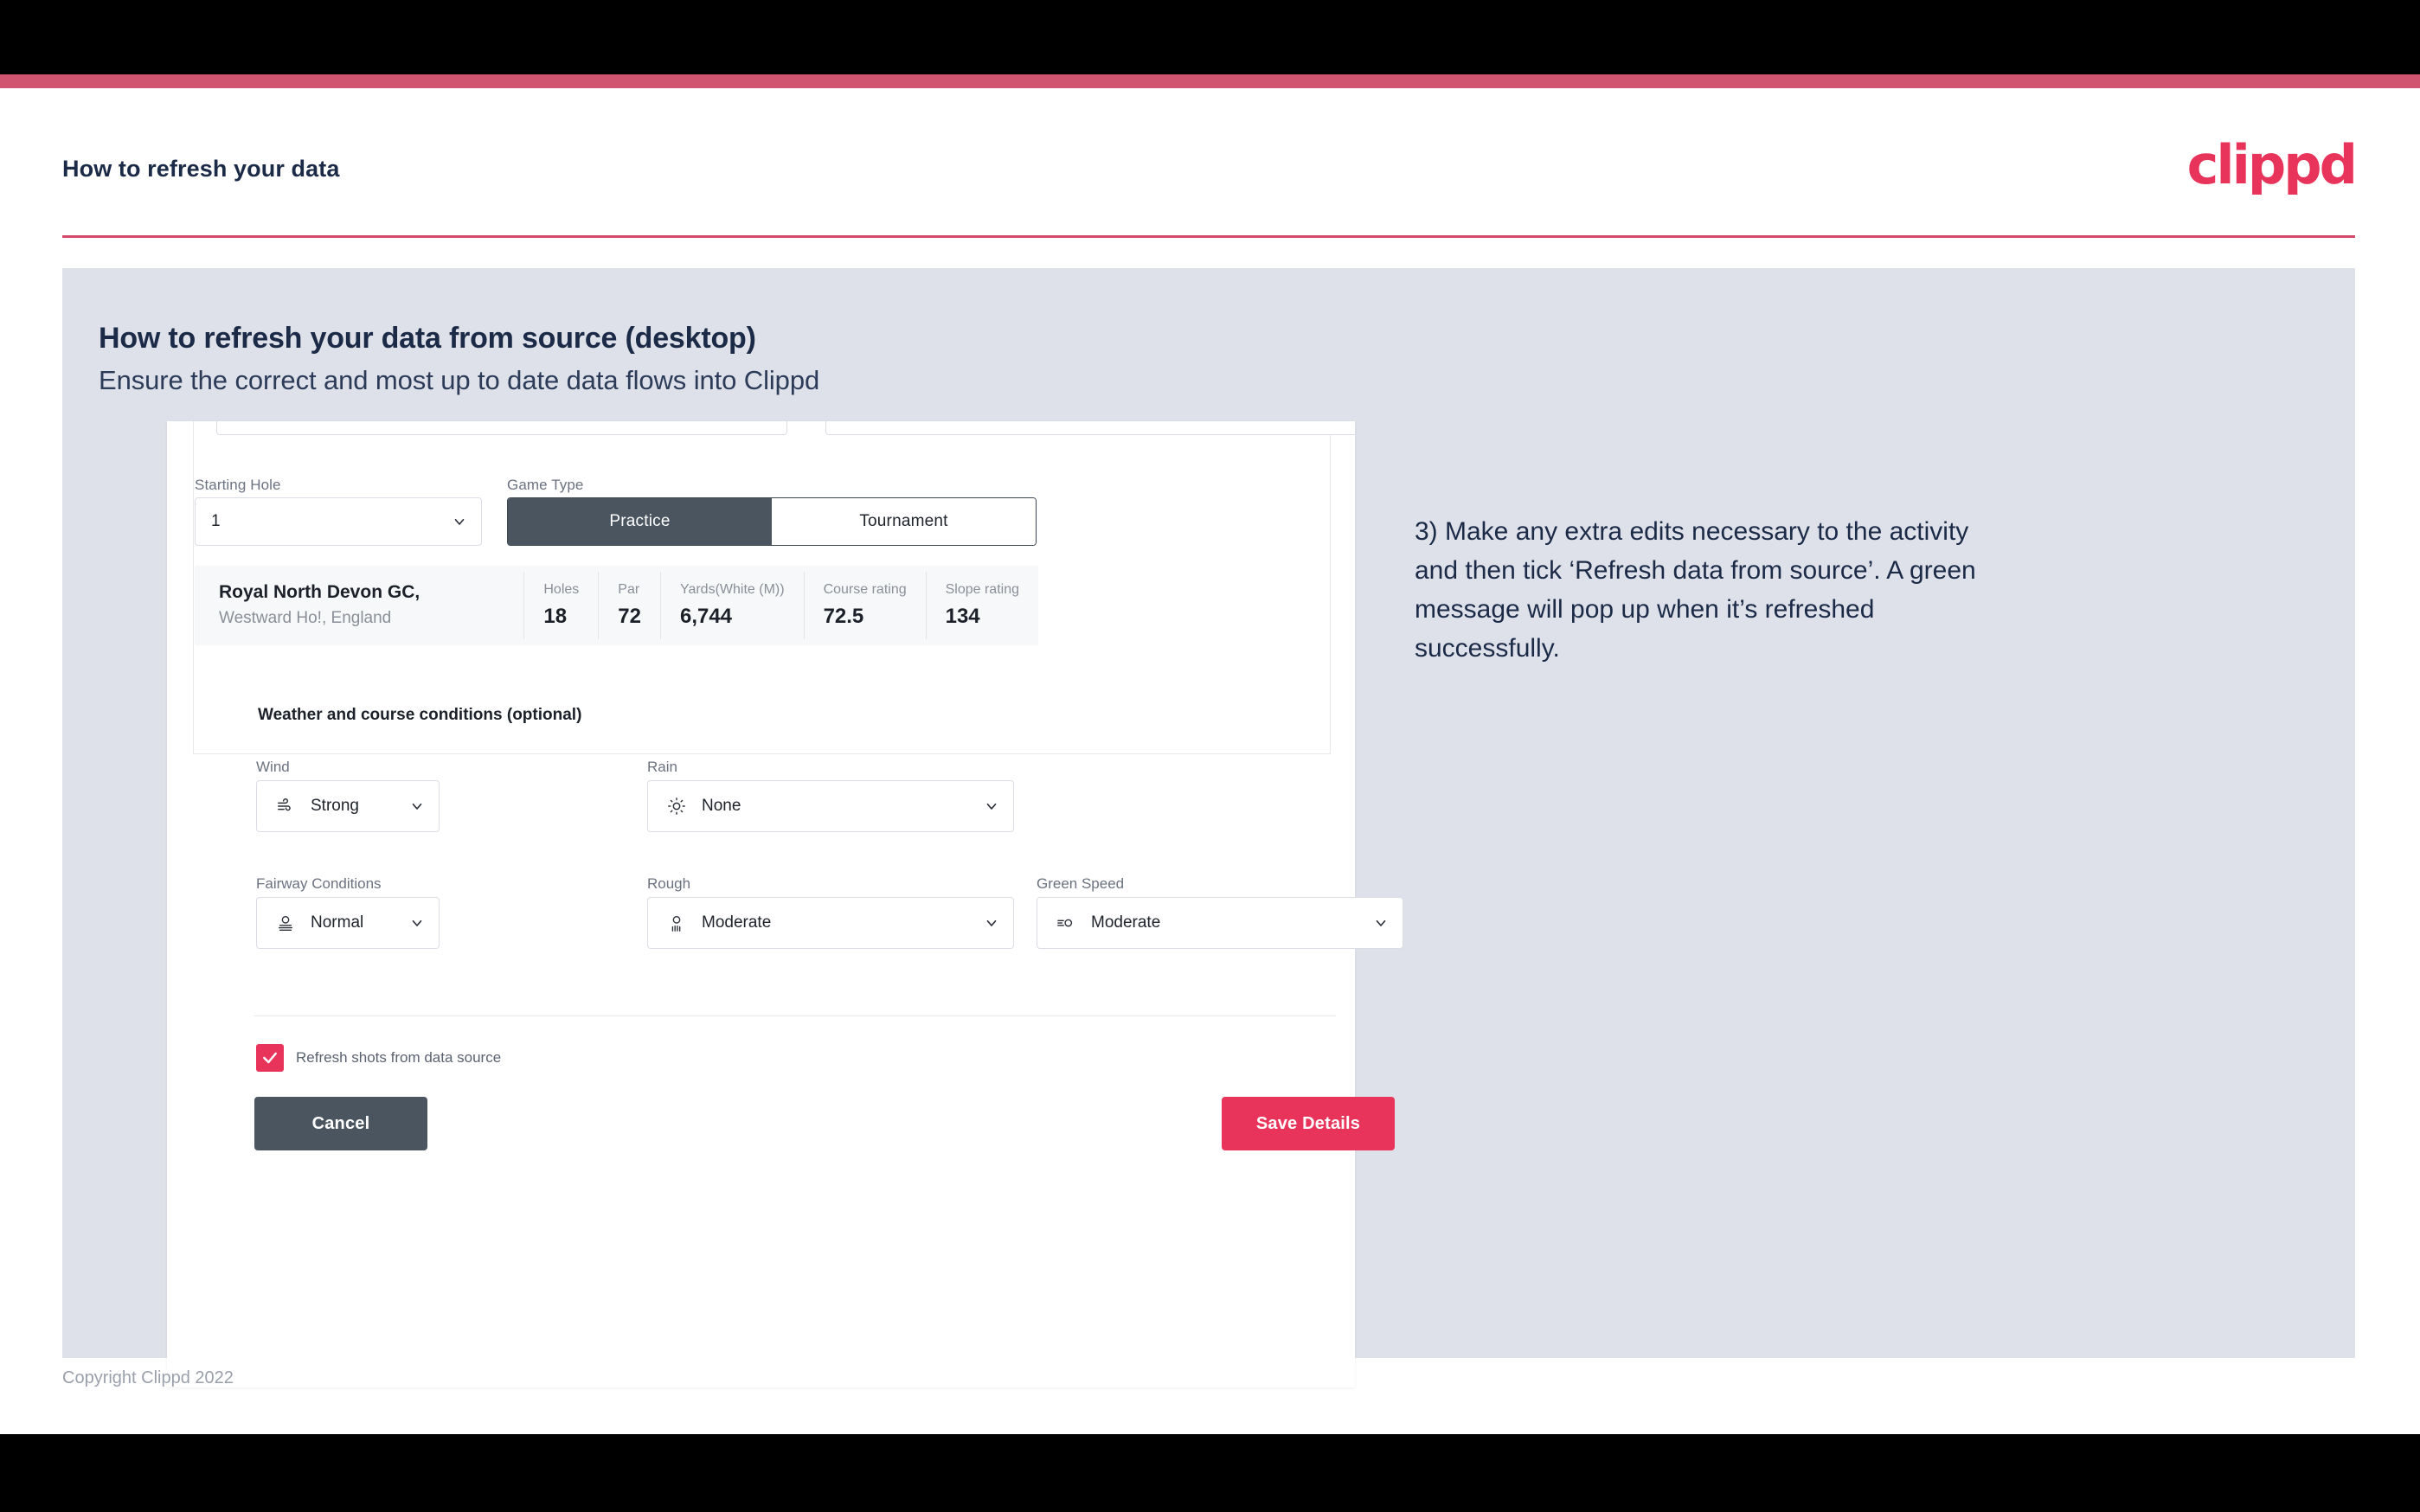 The height and width of the screenshot is (1512, 2420). Describe the element at coordinates (982, 589) in the screenshot. I see `stat-label: Slope rating` at that location.